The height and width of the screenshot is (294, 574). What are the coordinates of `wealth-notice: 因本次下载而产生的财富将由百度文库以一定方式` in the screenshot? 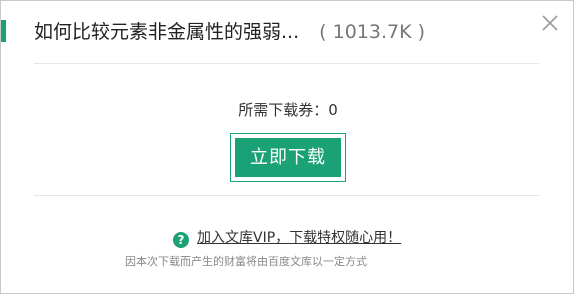 It's located at (246, 261).